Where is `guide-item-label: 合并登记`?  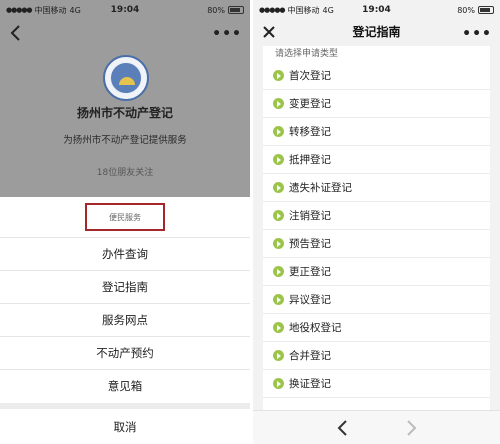 guide-item-label: 合并登记 is located at coordinates (310, 356).